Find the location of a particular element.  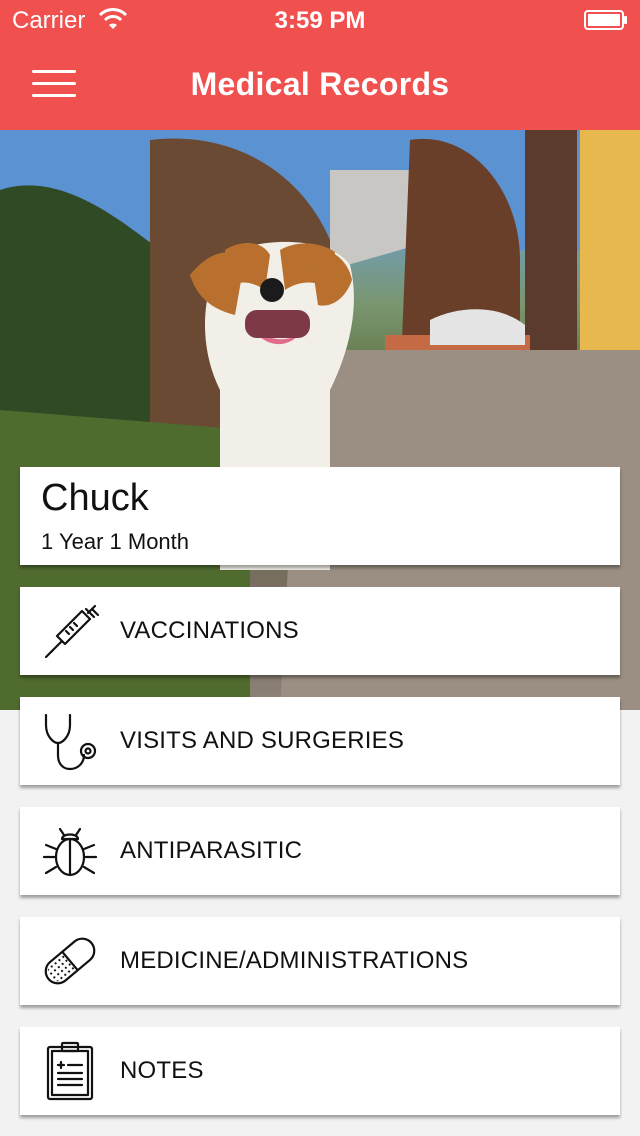

menu-item-visits-and-surgeries: VISITS AND SURGERIES is located at coordinates (320, 741).